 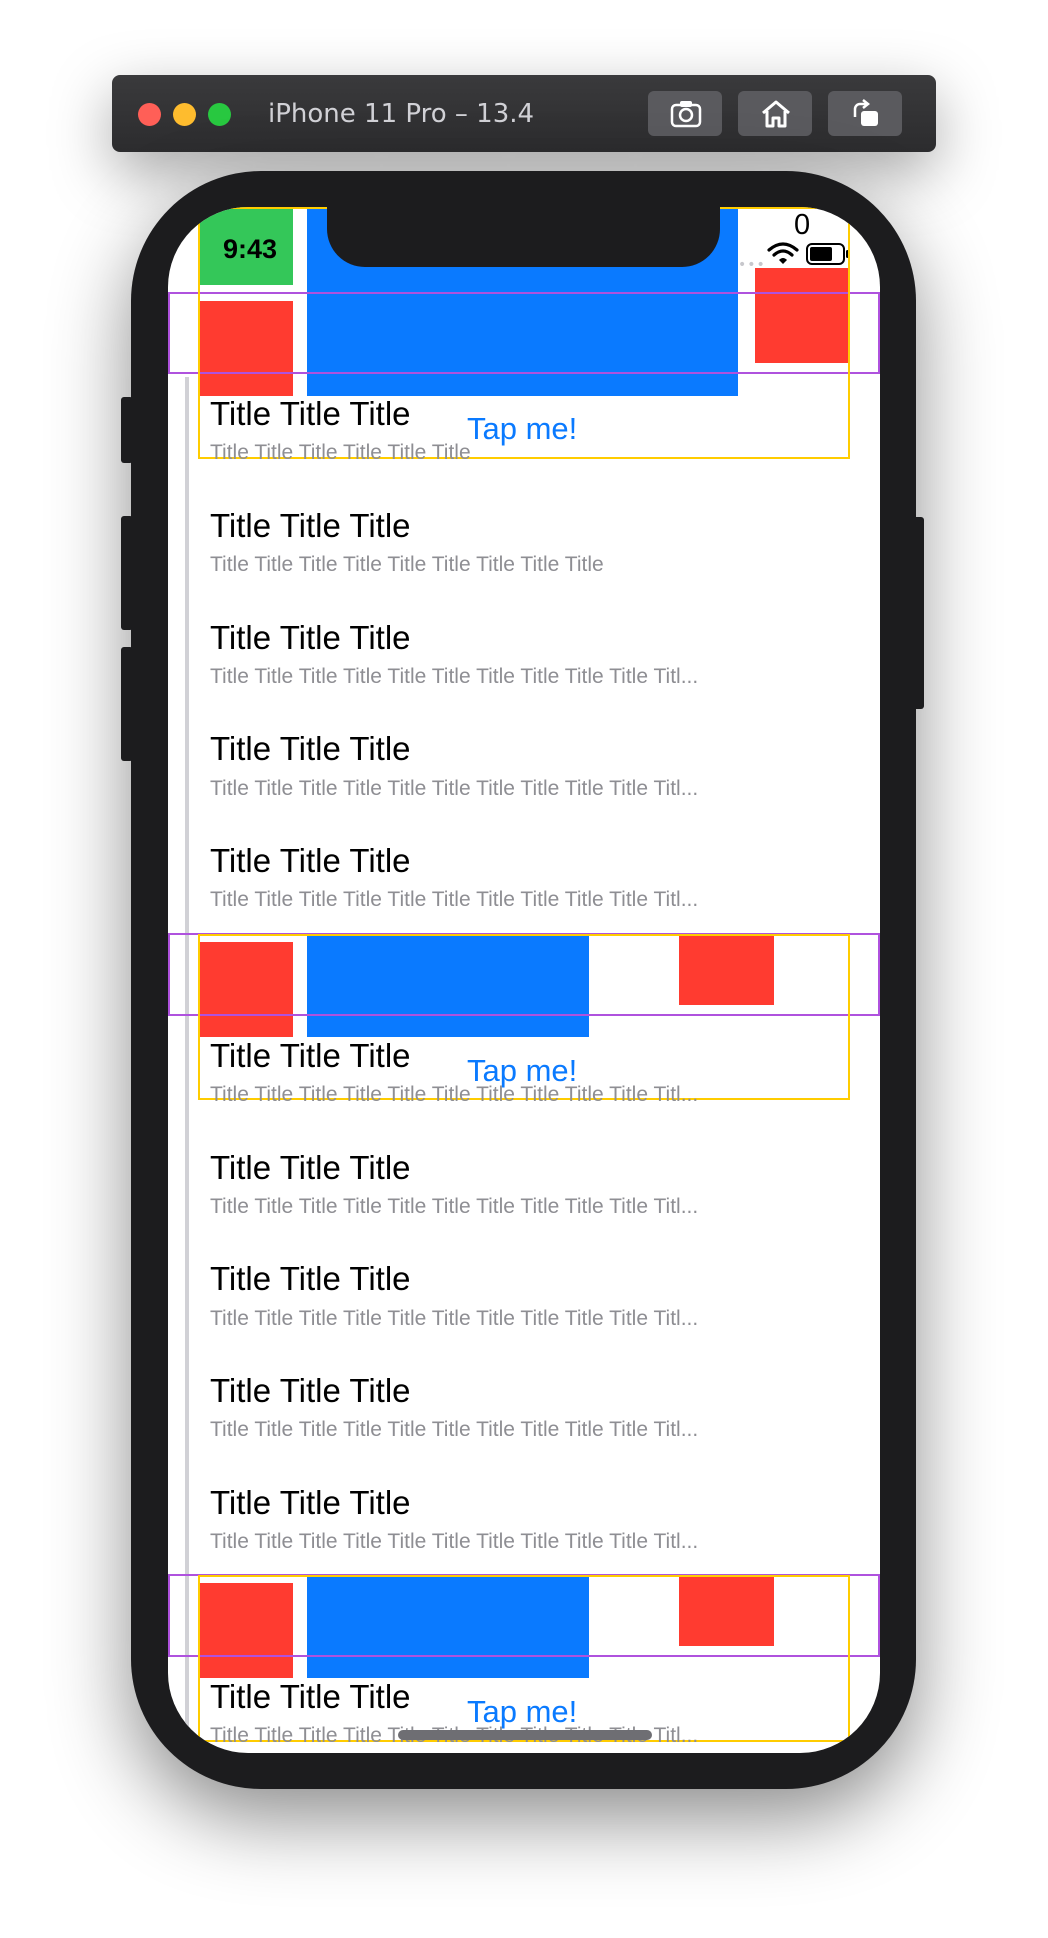 I want to click on close-button, so click(x=149, y=114).